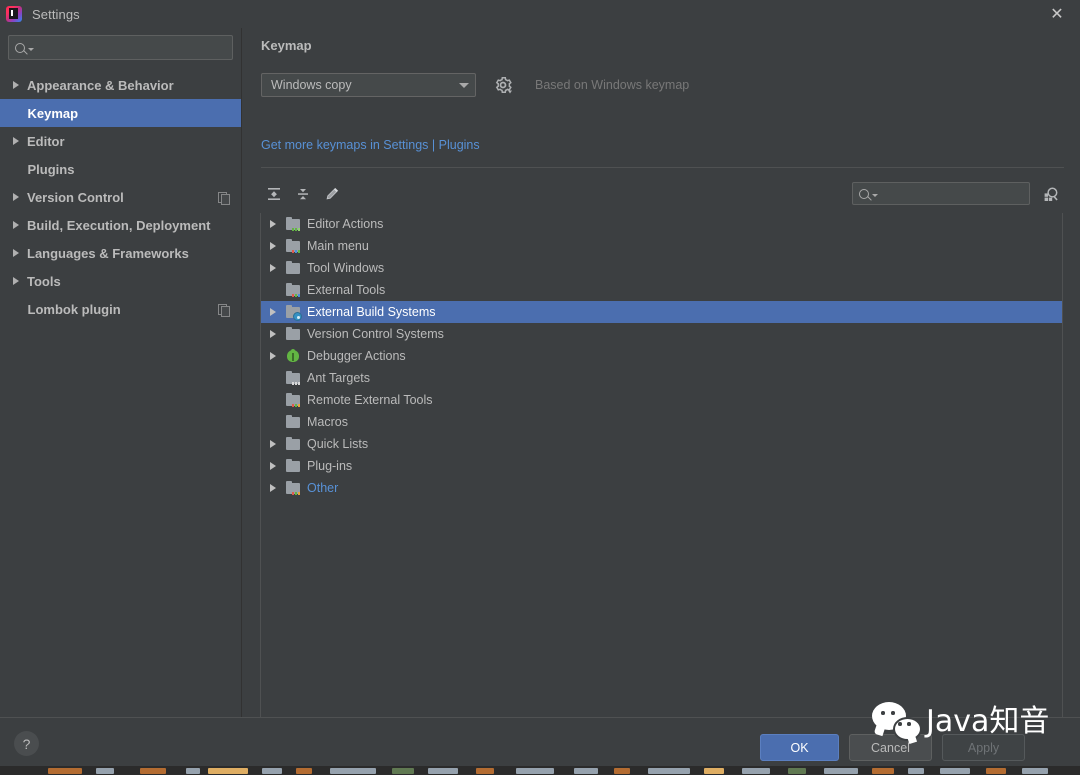 This screenshot has height=775, width=1080. What do you see at coordinates (293, 488) in the screenshot?
I see `folder-other-icon` at bounding box center [293, 488].